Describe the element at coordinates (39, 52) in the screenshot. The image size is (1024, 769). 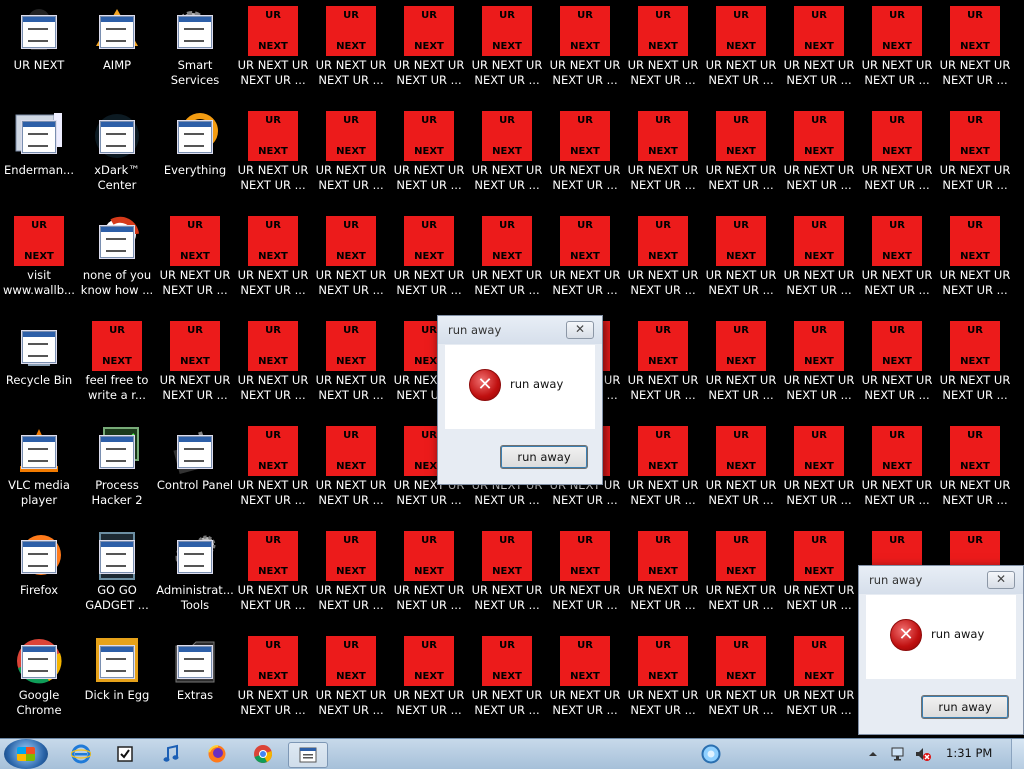
I see `desktop-icon: UR NEXT` at that location.